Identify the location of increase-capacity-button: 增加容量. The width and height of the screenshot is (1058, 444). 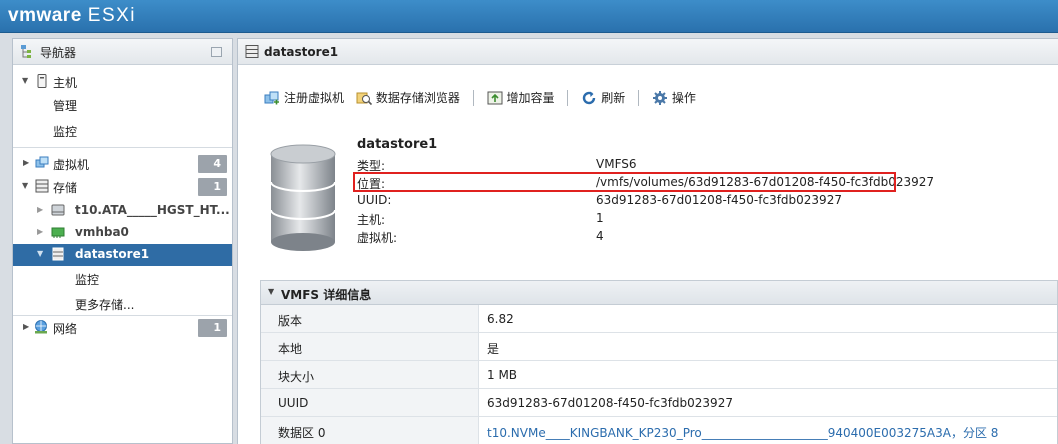
(521, 98).